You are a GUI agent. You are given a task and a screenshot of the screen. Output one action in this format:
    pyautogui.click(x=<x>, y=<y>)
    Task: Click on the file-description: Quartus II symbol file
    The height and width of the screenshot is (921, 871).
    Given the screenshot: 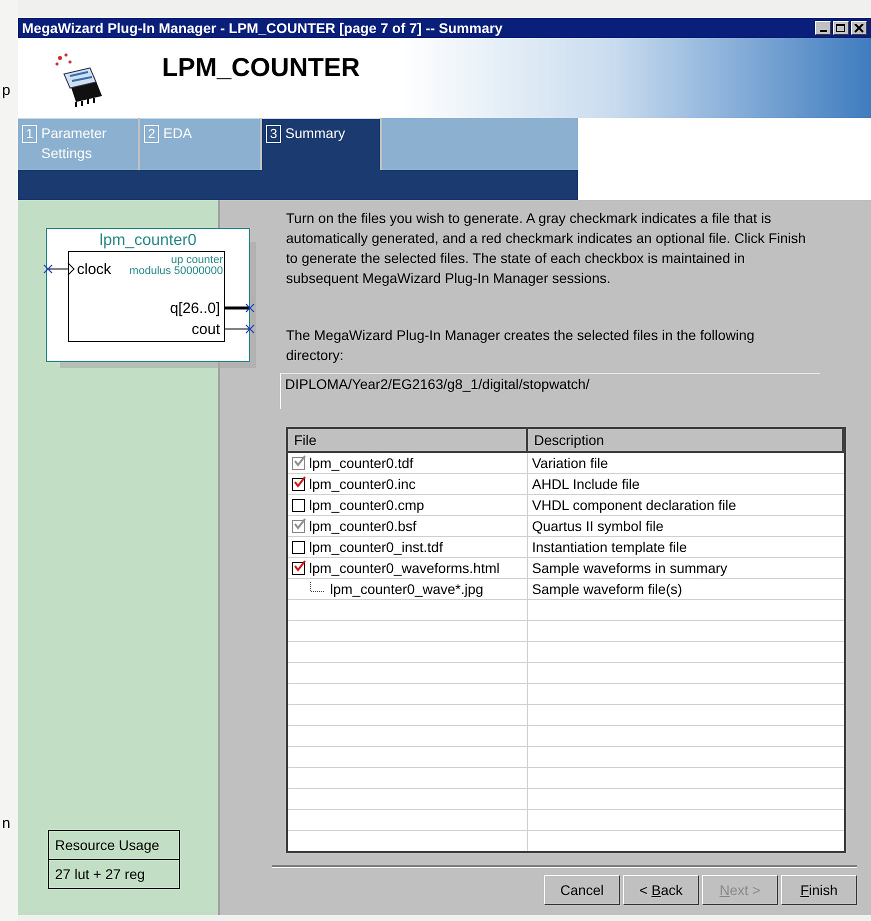 What is the action you would take?
    pyautogui.click(x=598, y=526)
    